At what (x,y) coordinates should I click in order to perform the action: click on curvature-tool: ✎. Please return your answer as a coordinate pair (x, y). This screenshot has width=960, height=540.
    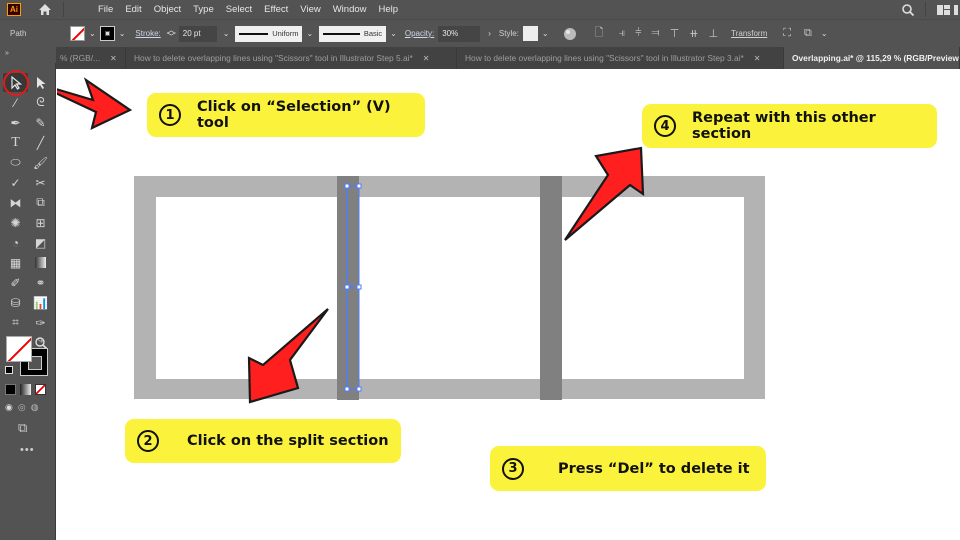
    Looking at the image, I should click on (40, 122).